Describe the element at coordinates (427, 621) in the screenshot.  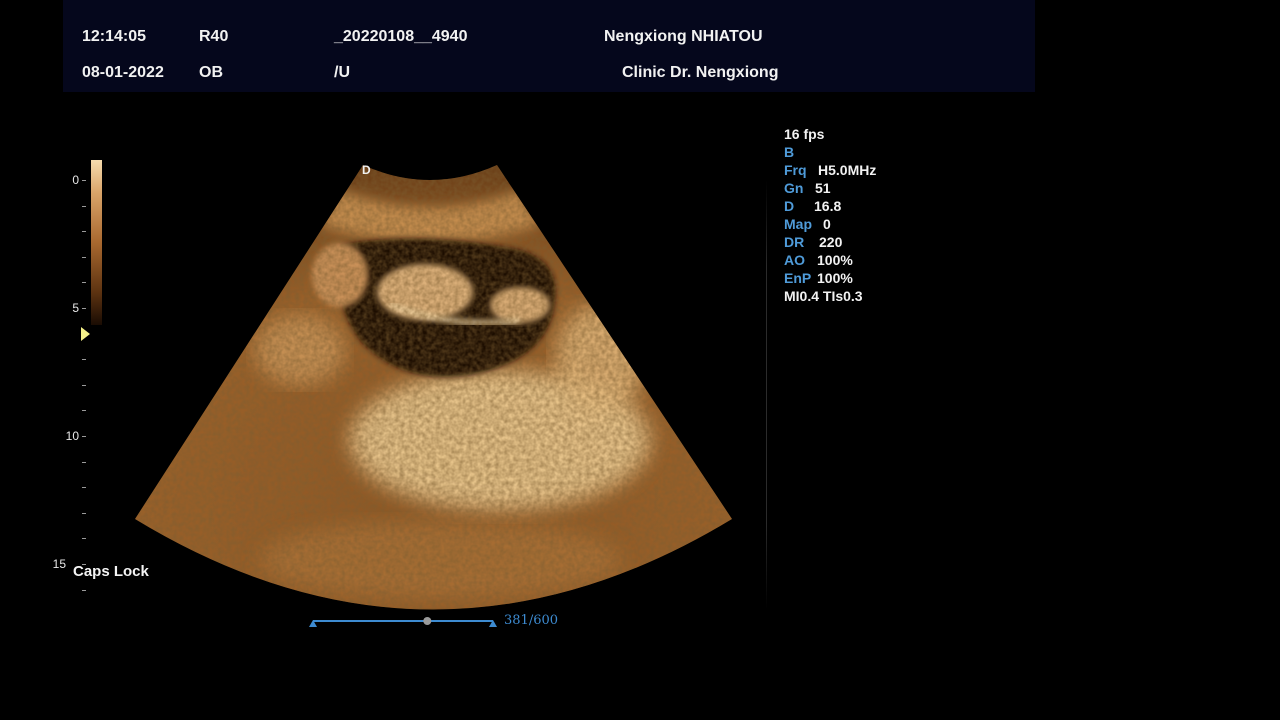
I see `cine-position-knob` at that location.